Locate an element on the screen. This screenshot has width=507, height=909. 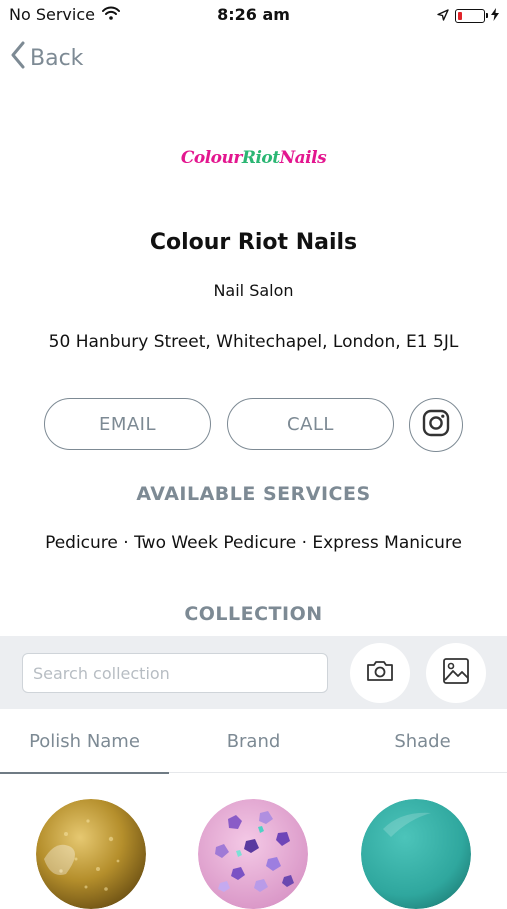
polish-swatch-gold is located at coordinates (91, 854).